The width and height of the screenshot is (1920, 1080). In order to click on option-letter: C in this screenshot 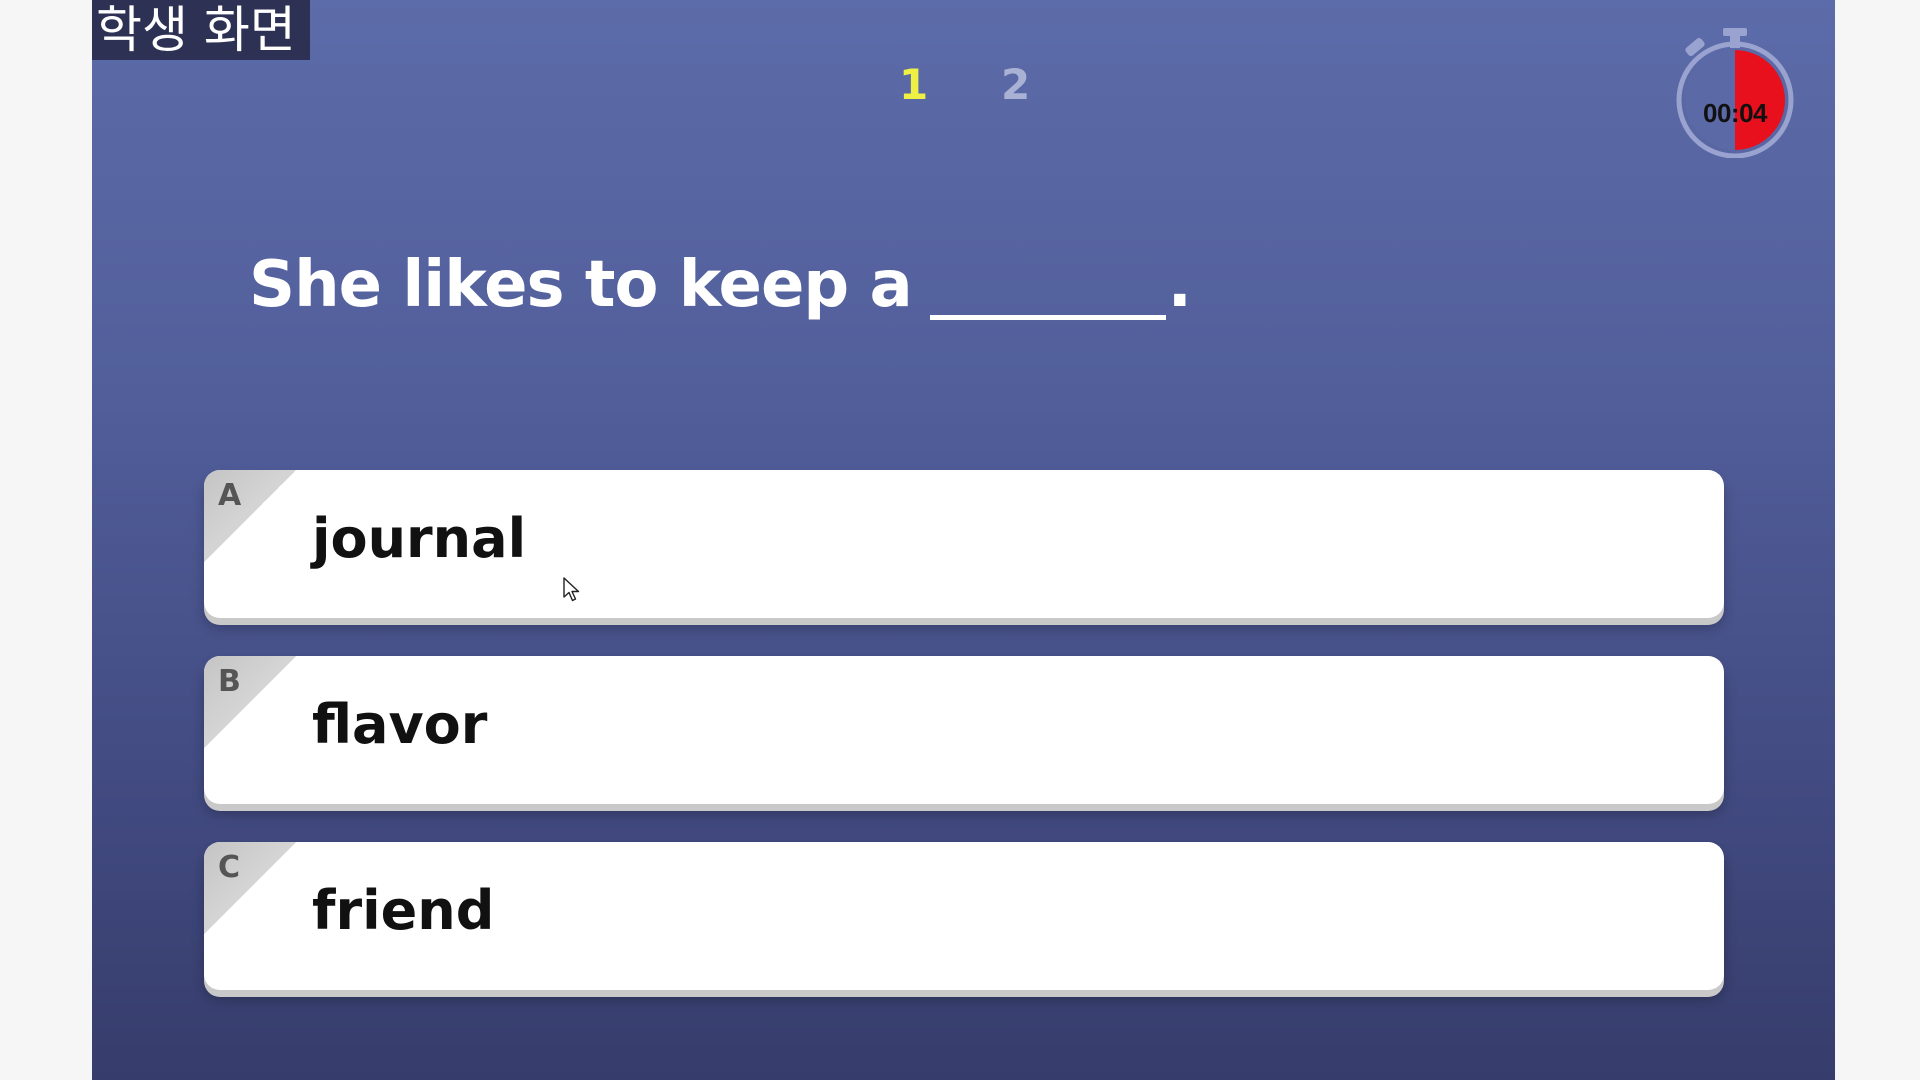, I will do `click(229, 867)`.